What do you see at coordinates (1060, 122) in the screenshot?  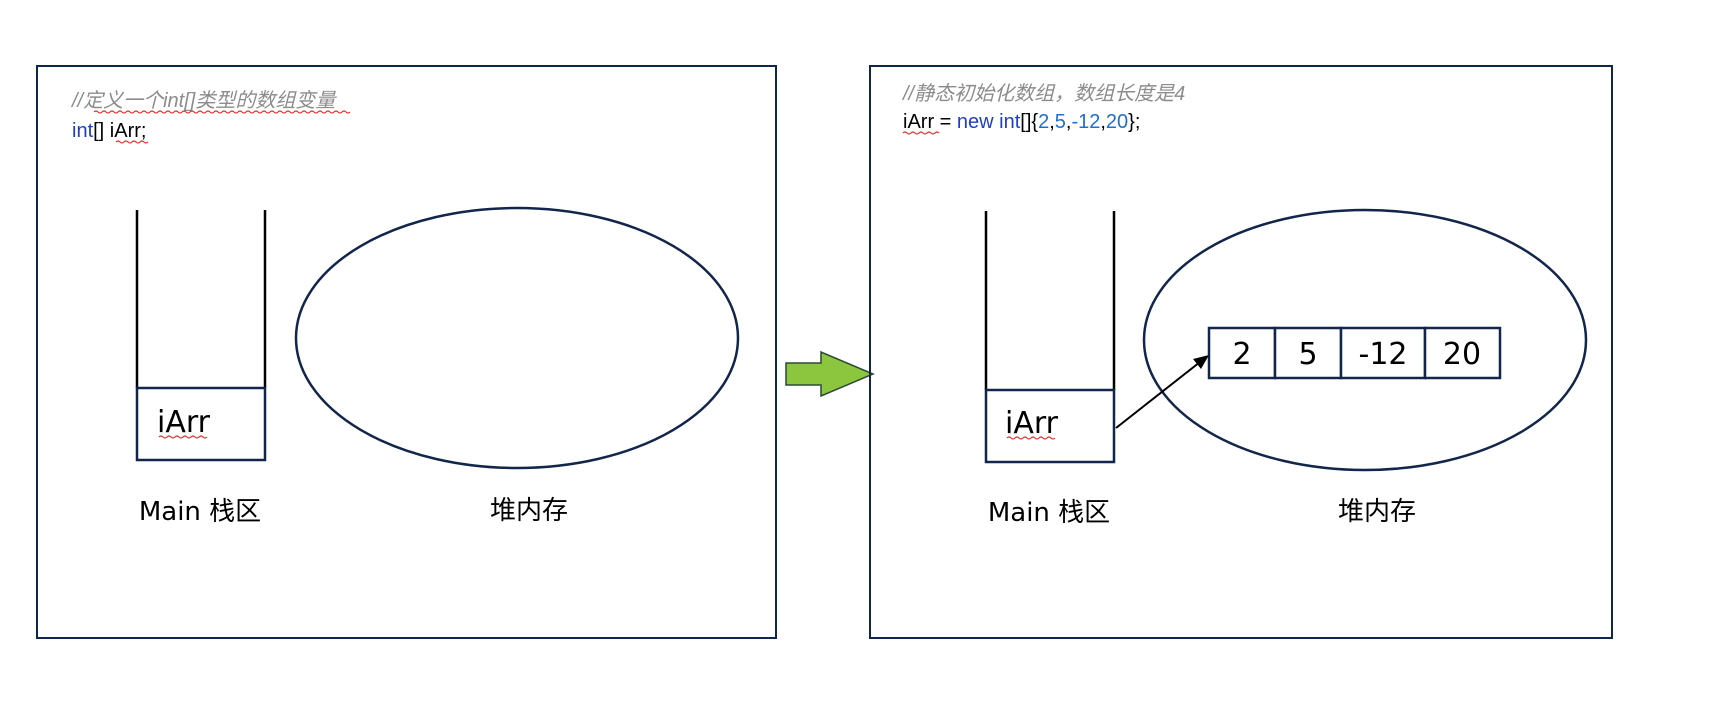 I see `right-code-value-1: 5` at bounding box center [1060, 122].